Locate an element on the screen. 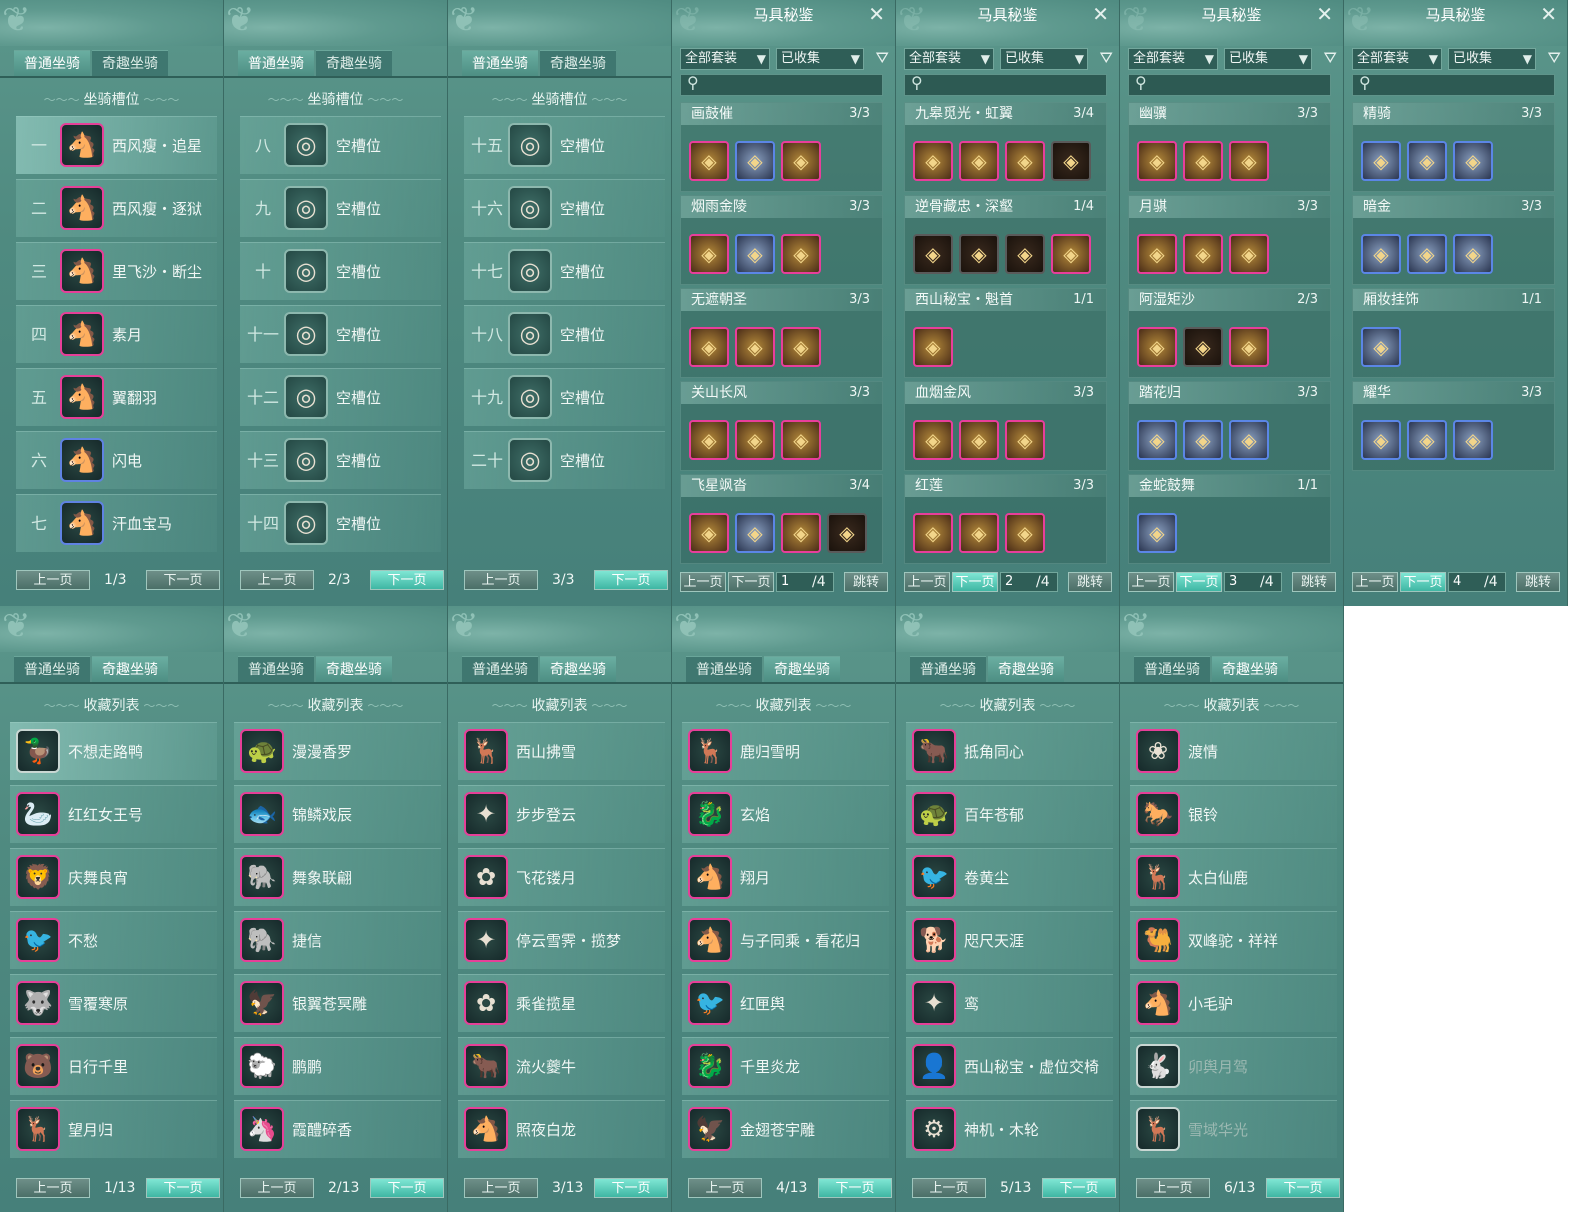  fun-mount-row: 🦅 银翼苍冥雕 is located at coordinates (337, 1003).